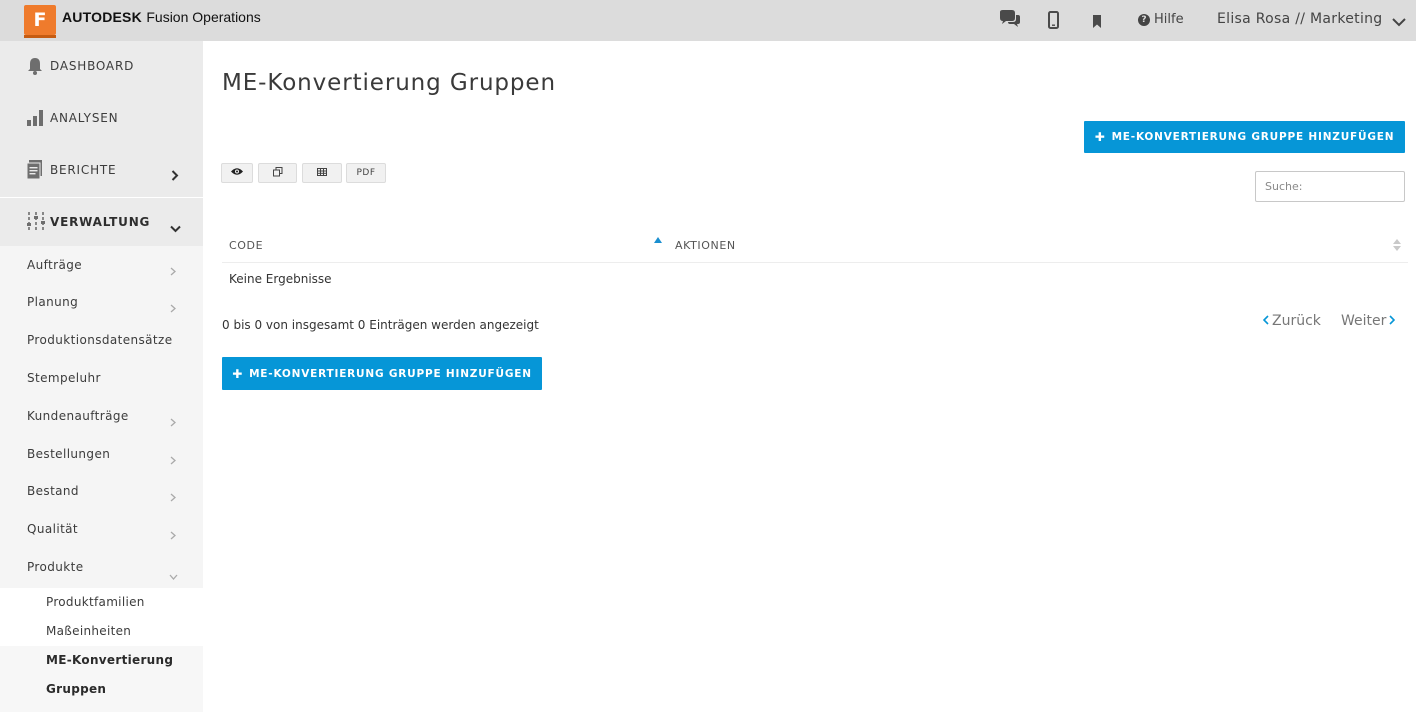 The image size is (1416, 712). I want to click on sliders-icon, so click(36, 224).